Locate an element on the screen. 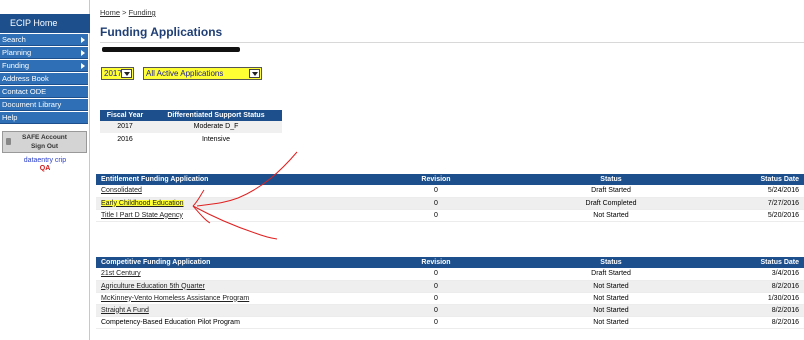 The width and height of the screenshot is (804, 340). nav-item-address-book: Address Book is located at coordinates (44, 79).